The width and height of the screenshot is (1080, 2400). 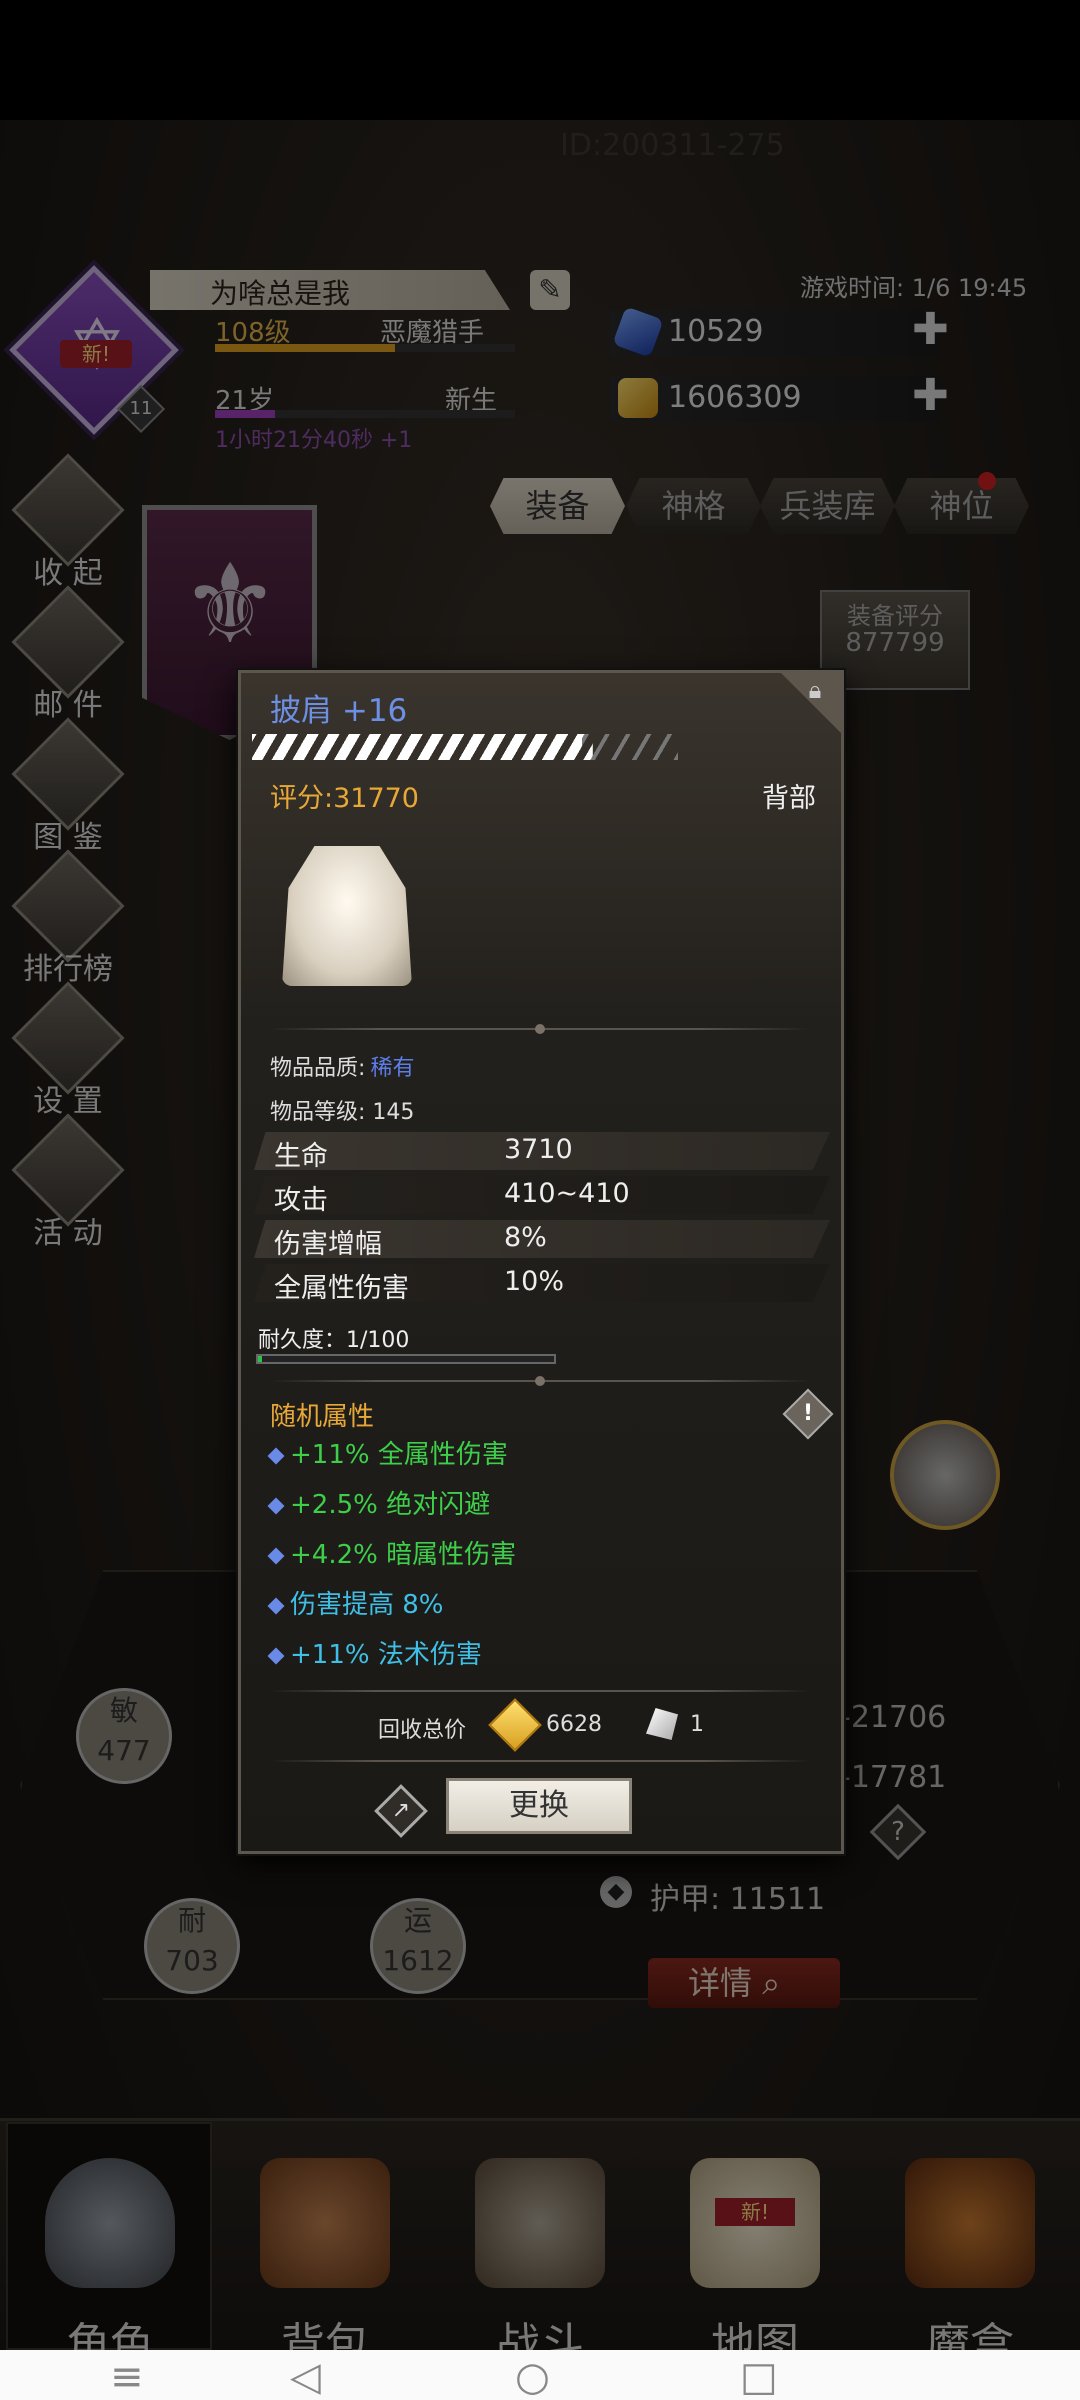 What do you see at coordinates (127, 2377) in the screenshot?
I see `menu-icon: ≡` at bounding box center [127, 2377].